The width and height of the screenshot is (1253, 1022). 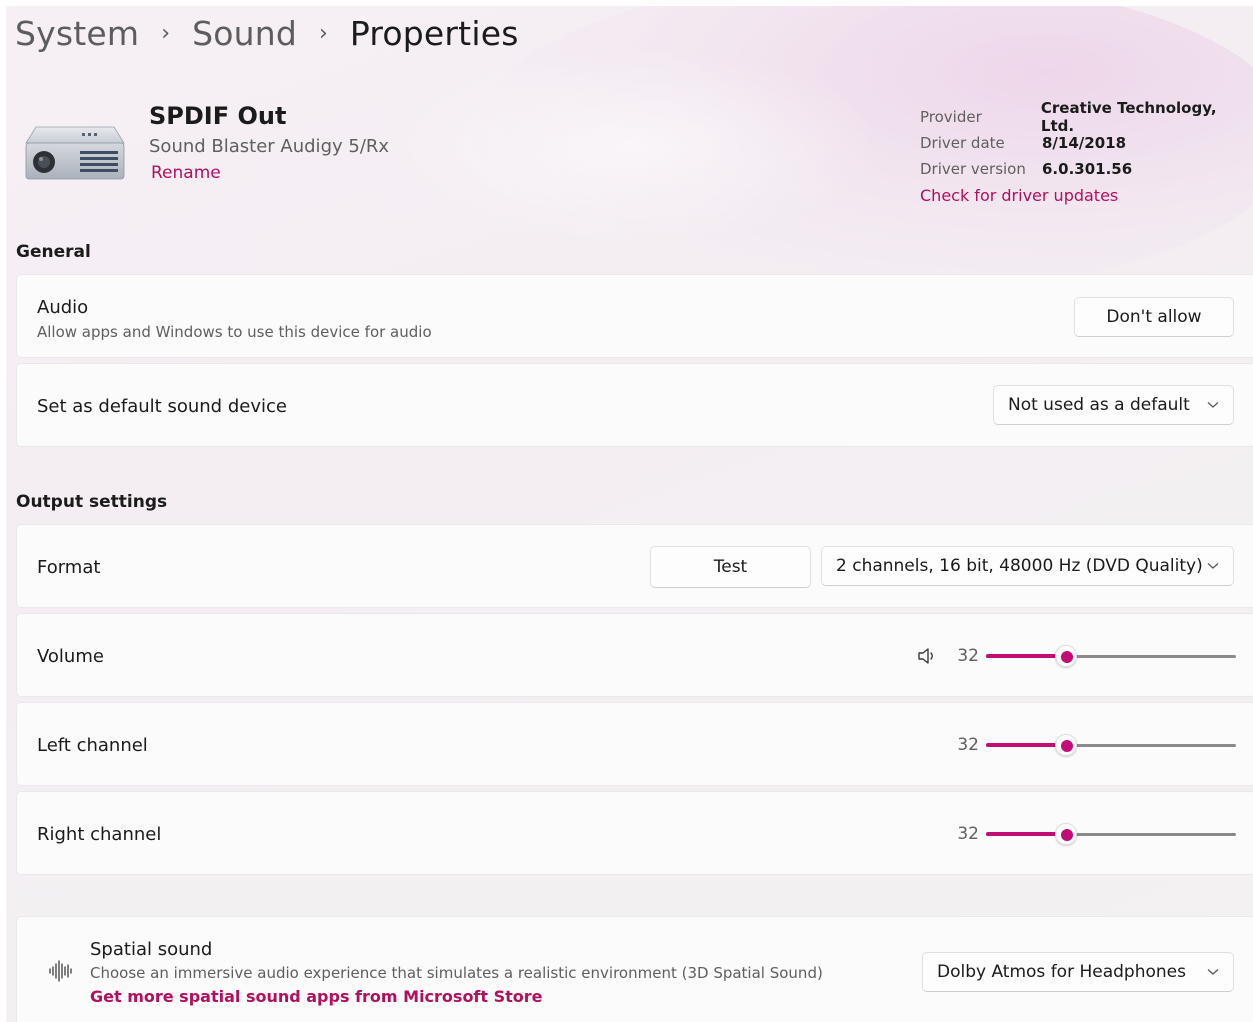 I want to click on audio-title: Audio, so click(x=63, y=307).